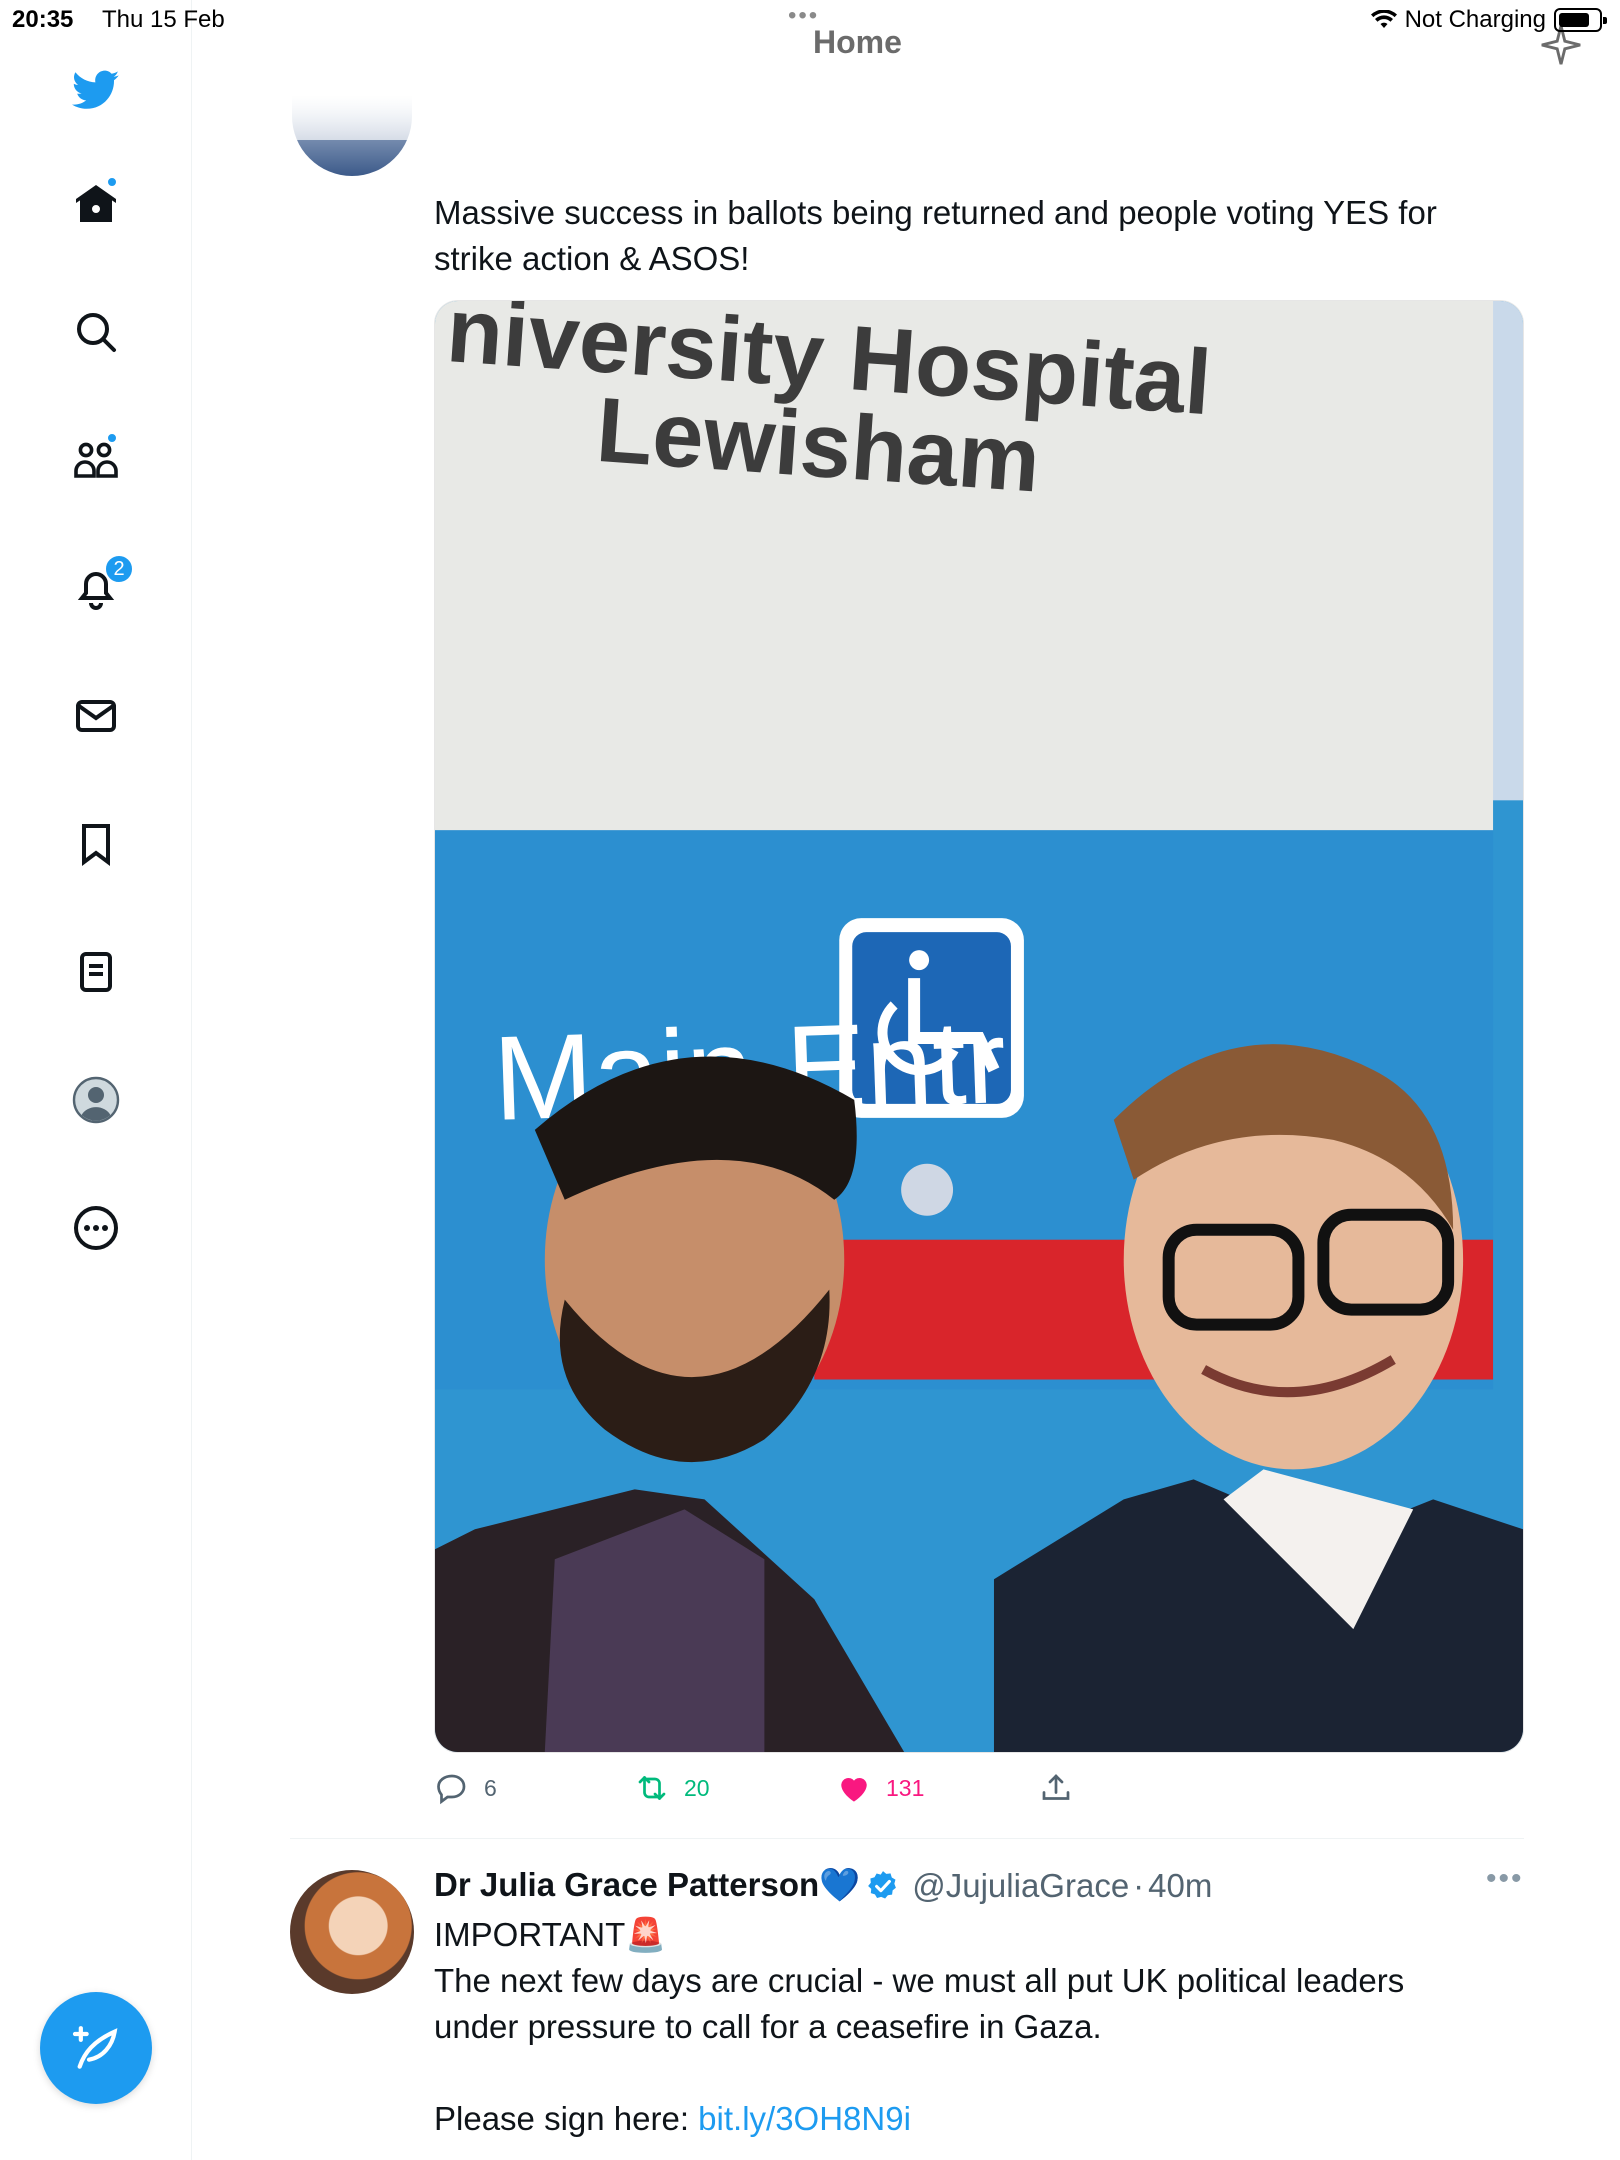 Image resolution: width=1620 pixels, height=2160 pixels. I want to click on tweet1-actions: 6 20 131, so click(784, 1790).